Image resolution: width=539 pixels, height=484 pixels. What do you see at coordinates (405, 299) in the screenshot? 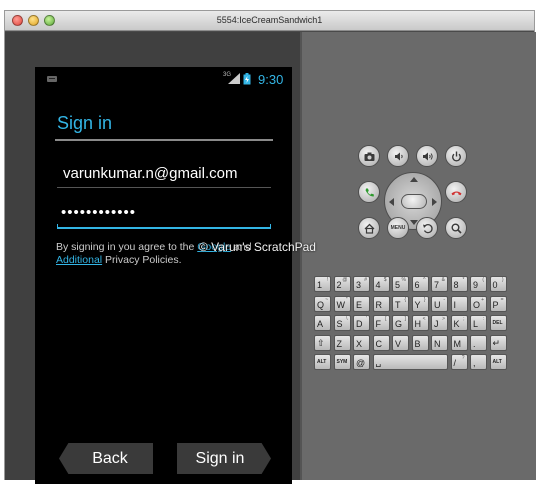
I see `key-alt-label: {` at bounding box center [405, 299].